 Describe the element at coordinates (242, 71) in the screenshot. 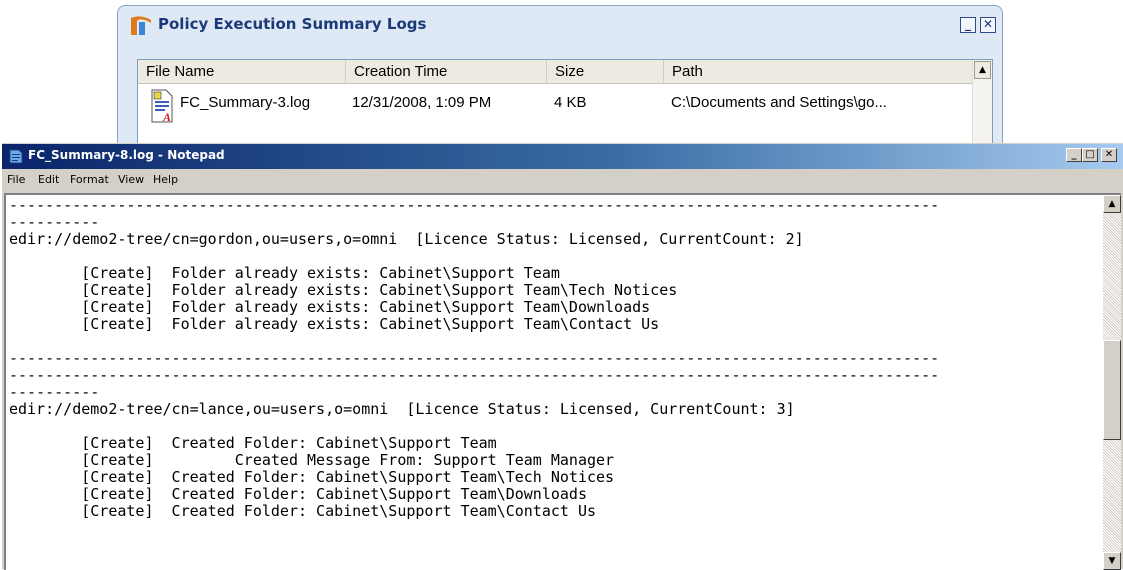

I see `column-header-file-name: File Name` at that location.